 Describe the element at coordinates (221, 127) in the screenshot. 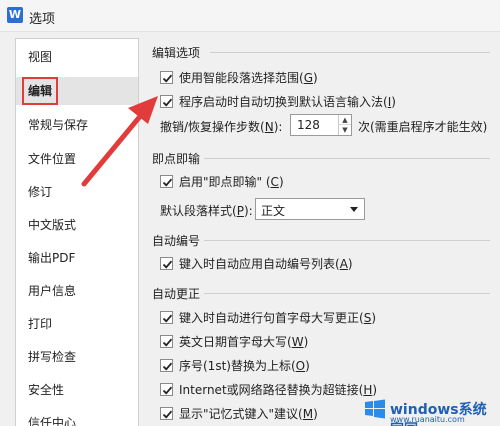

I see `undo-steps-label: 撤销/恢复操作步数(N):` at that location.